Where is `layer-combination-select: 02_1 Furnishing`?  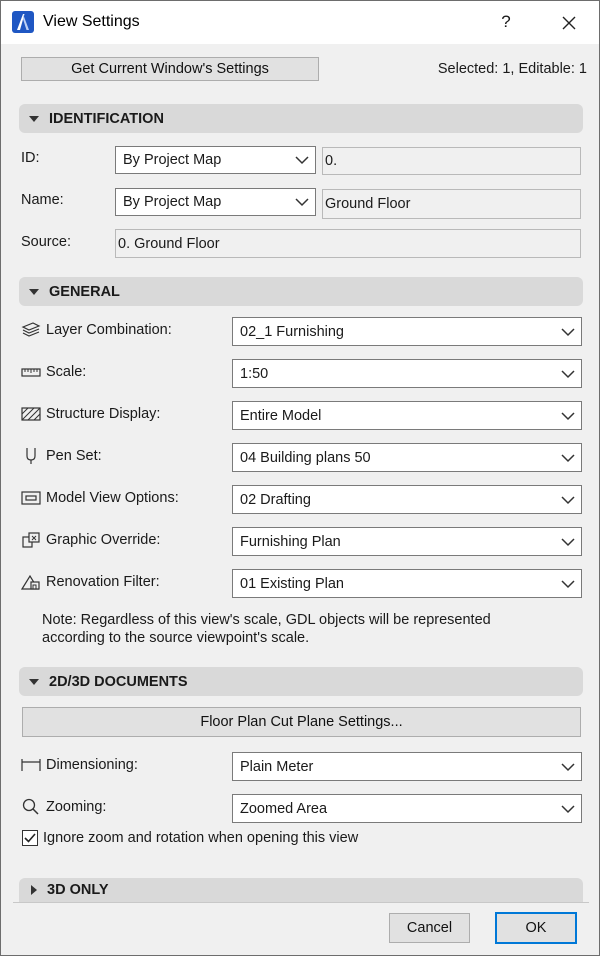 layer-combination-select: 02_1 Furnishing is located at coordinates (407, 331).